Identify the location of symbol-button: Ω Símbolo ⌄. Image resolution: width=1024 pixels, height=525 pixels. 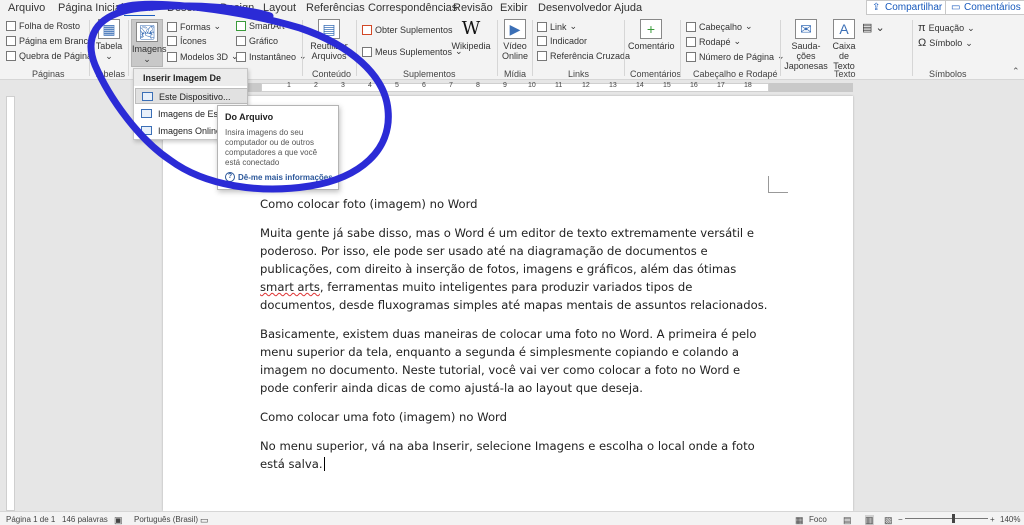
(945, 43).